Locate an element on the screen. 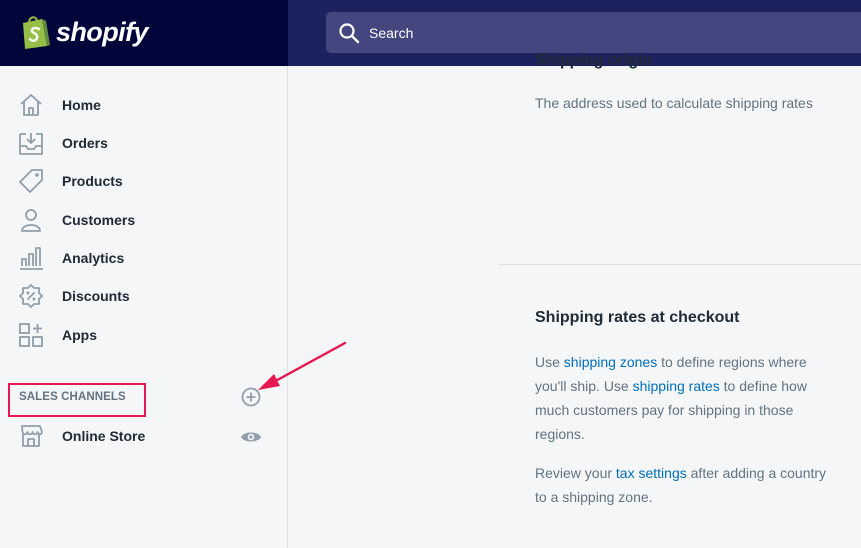 The height and width of the screenshot is (548, 861). brand-area: shopify is located at coordinates (144, 33).